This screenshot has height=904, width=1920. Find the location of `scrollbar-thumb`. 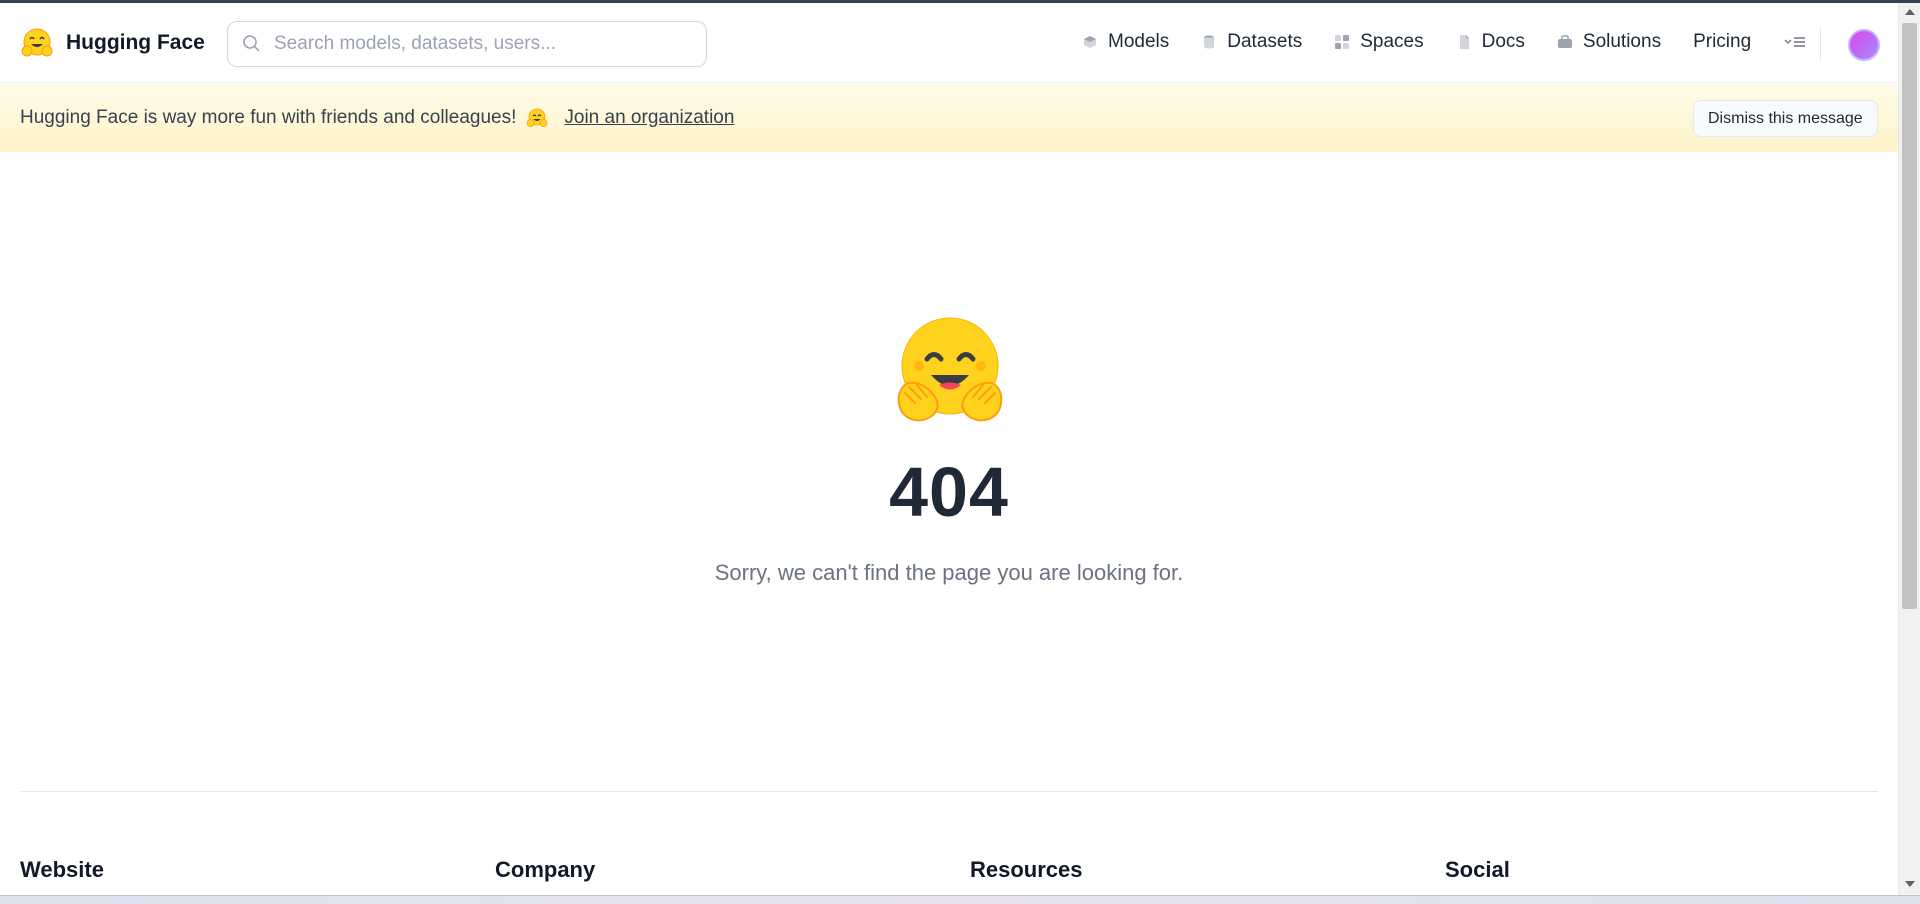

scrollbar-thumb is located at coordinates (1909, 316).